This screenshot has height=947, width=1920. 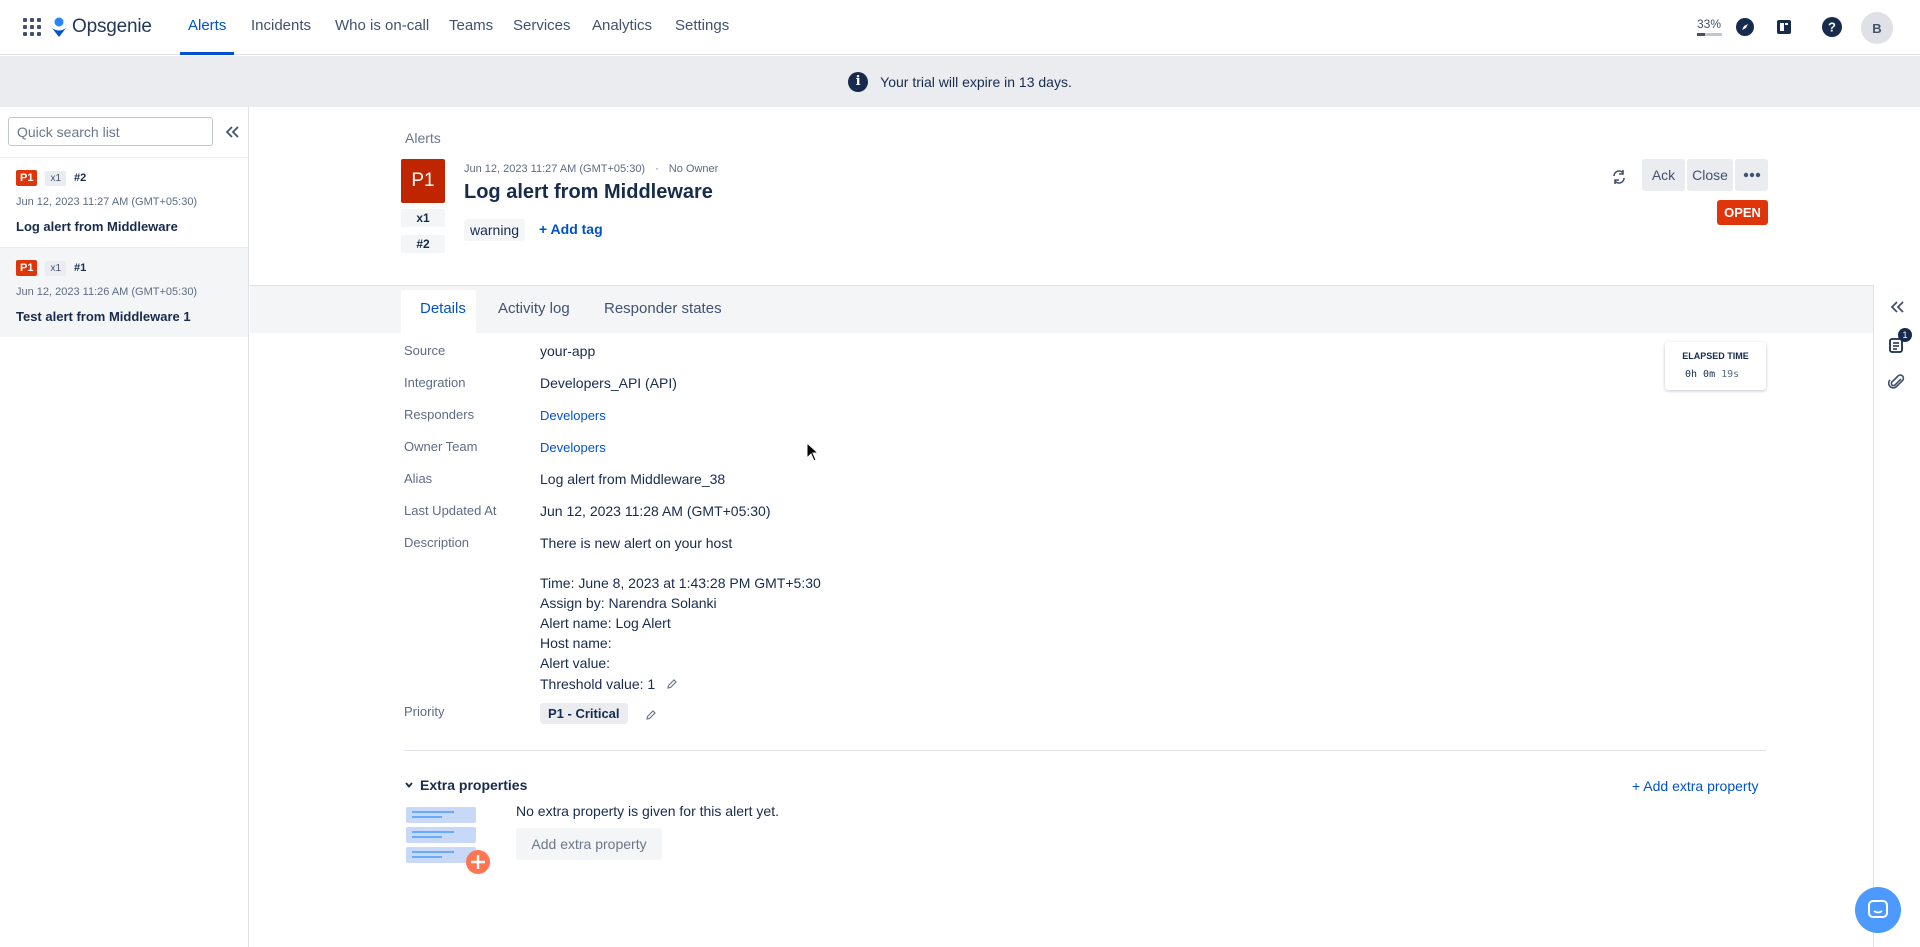 I want to click on elapsed-time-value-row: 0h 0m 19s, so click(x=1712, y=374).